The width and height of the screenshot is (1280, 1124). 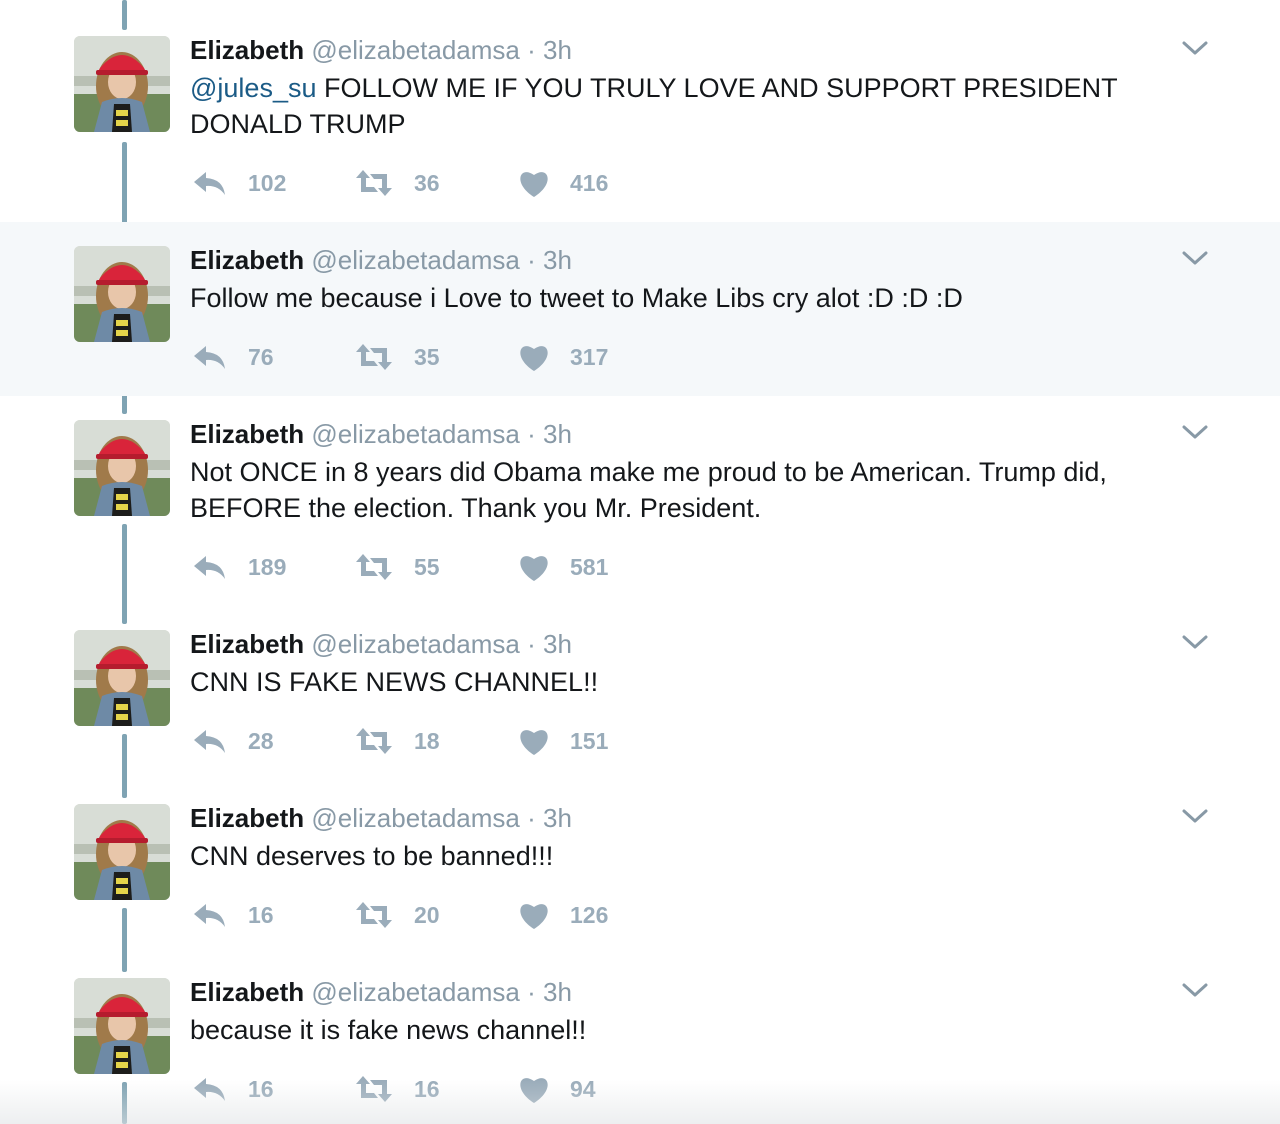 I want to click on reply-button: 16, so click(x=233, y=915).